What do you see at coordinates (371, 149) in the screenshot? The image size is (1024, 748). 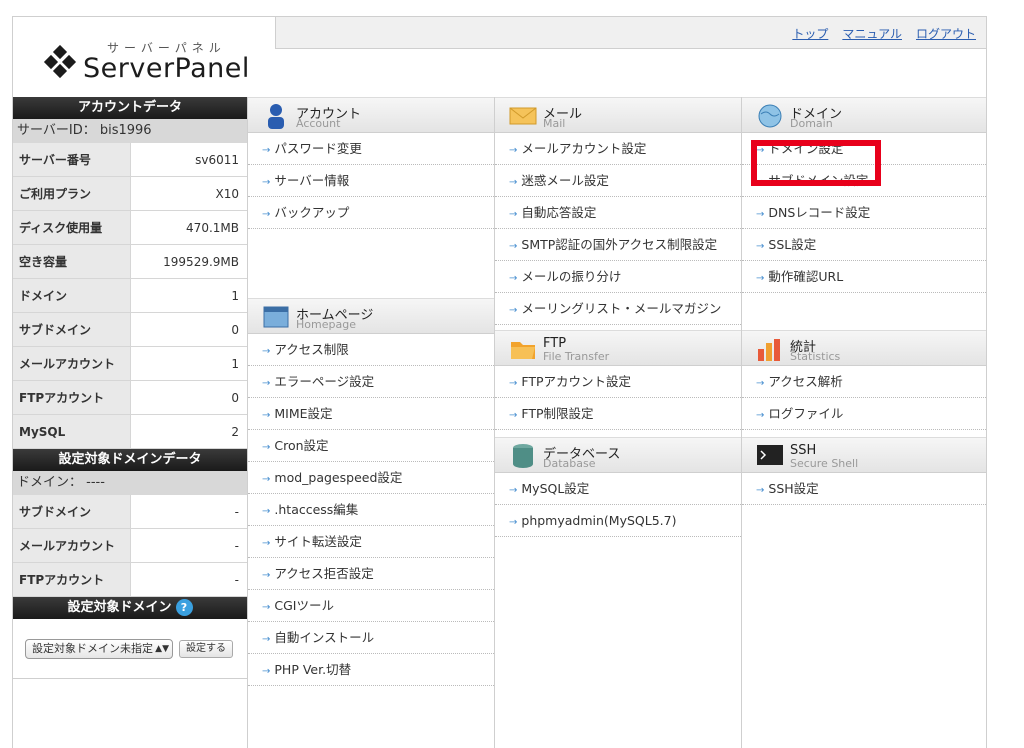 I see `menu-item-account: → パスワード変更` at bounding box center [371, 149].